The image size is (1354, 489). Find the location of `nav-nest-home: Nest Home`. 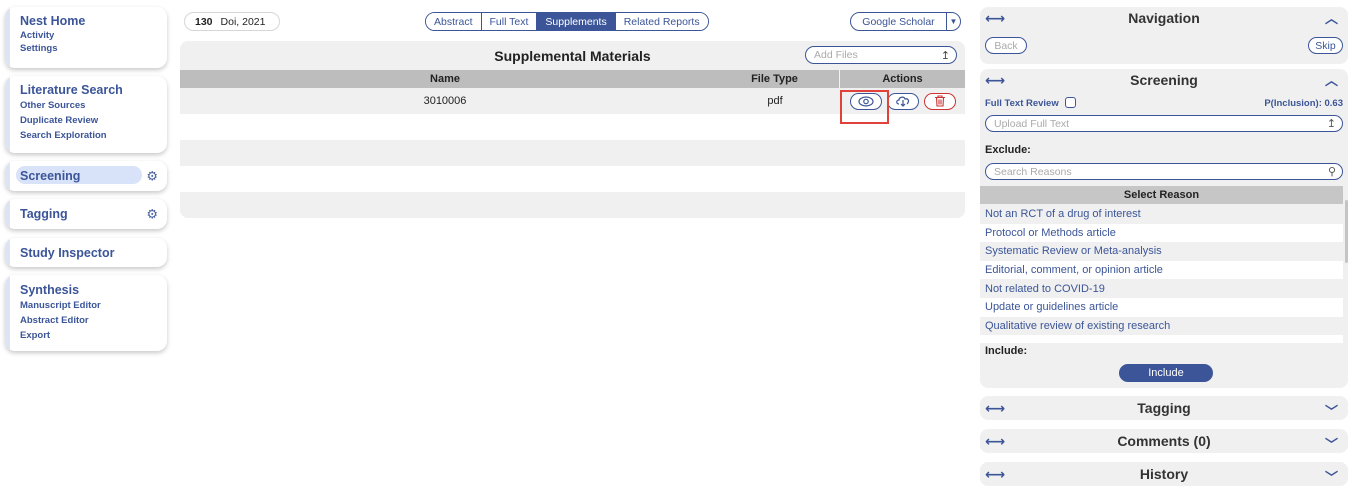

nav-nest-home: Nest Home is located at coordinates (93, 21).